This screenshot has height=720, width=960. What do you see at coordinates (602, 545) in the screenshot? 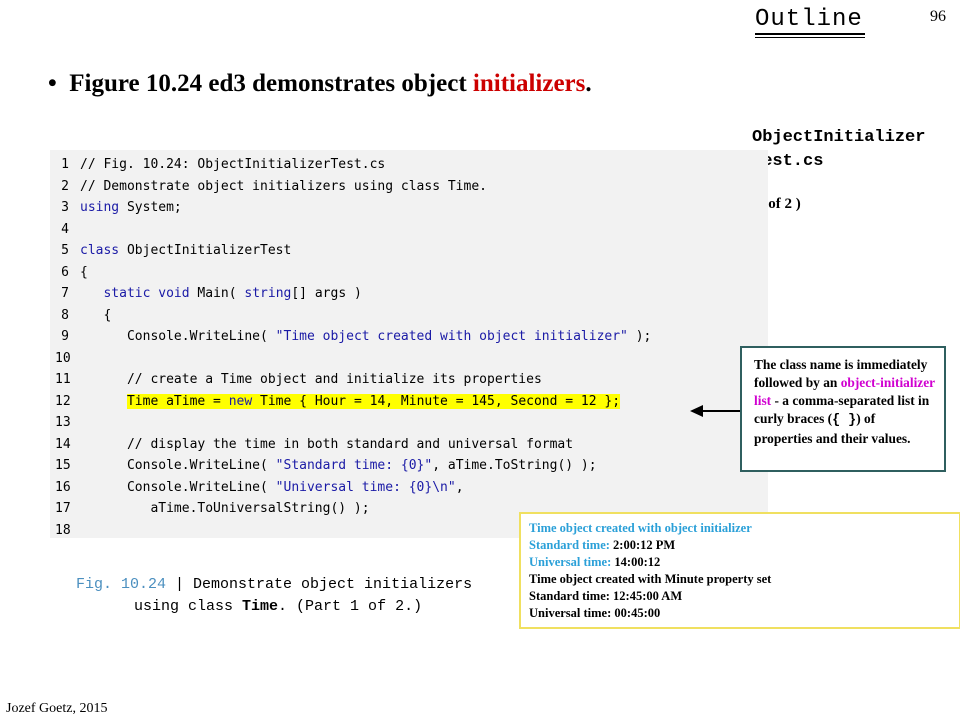
I see `output-line: Standard time: 2:00:12 PM` at bounding box center [602, 545].